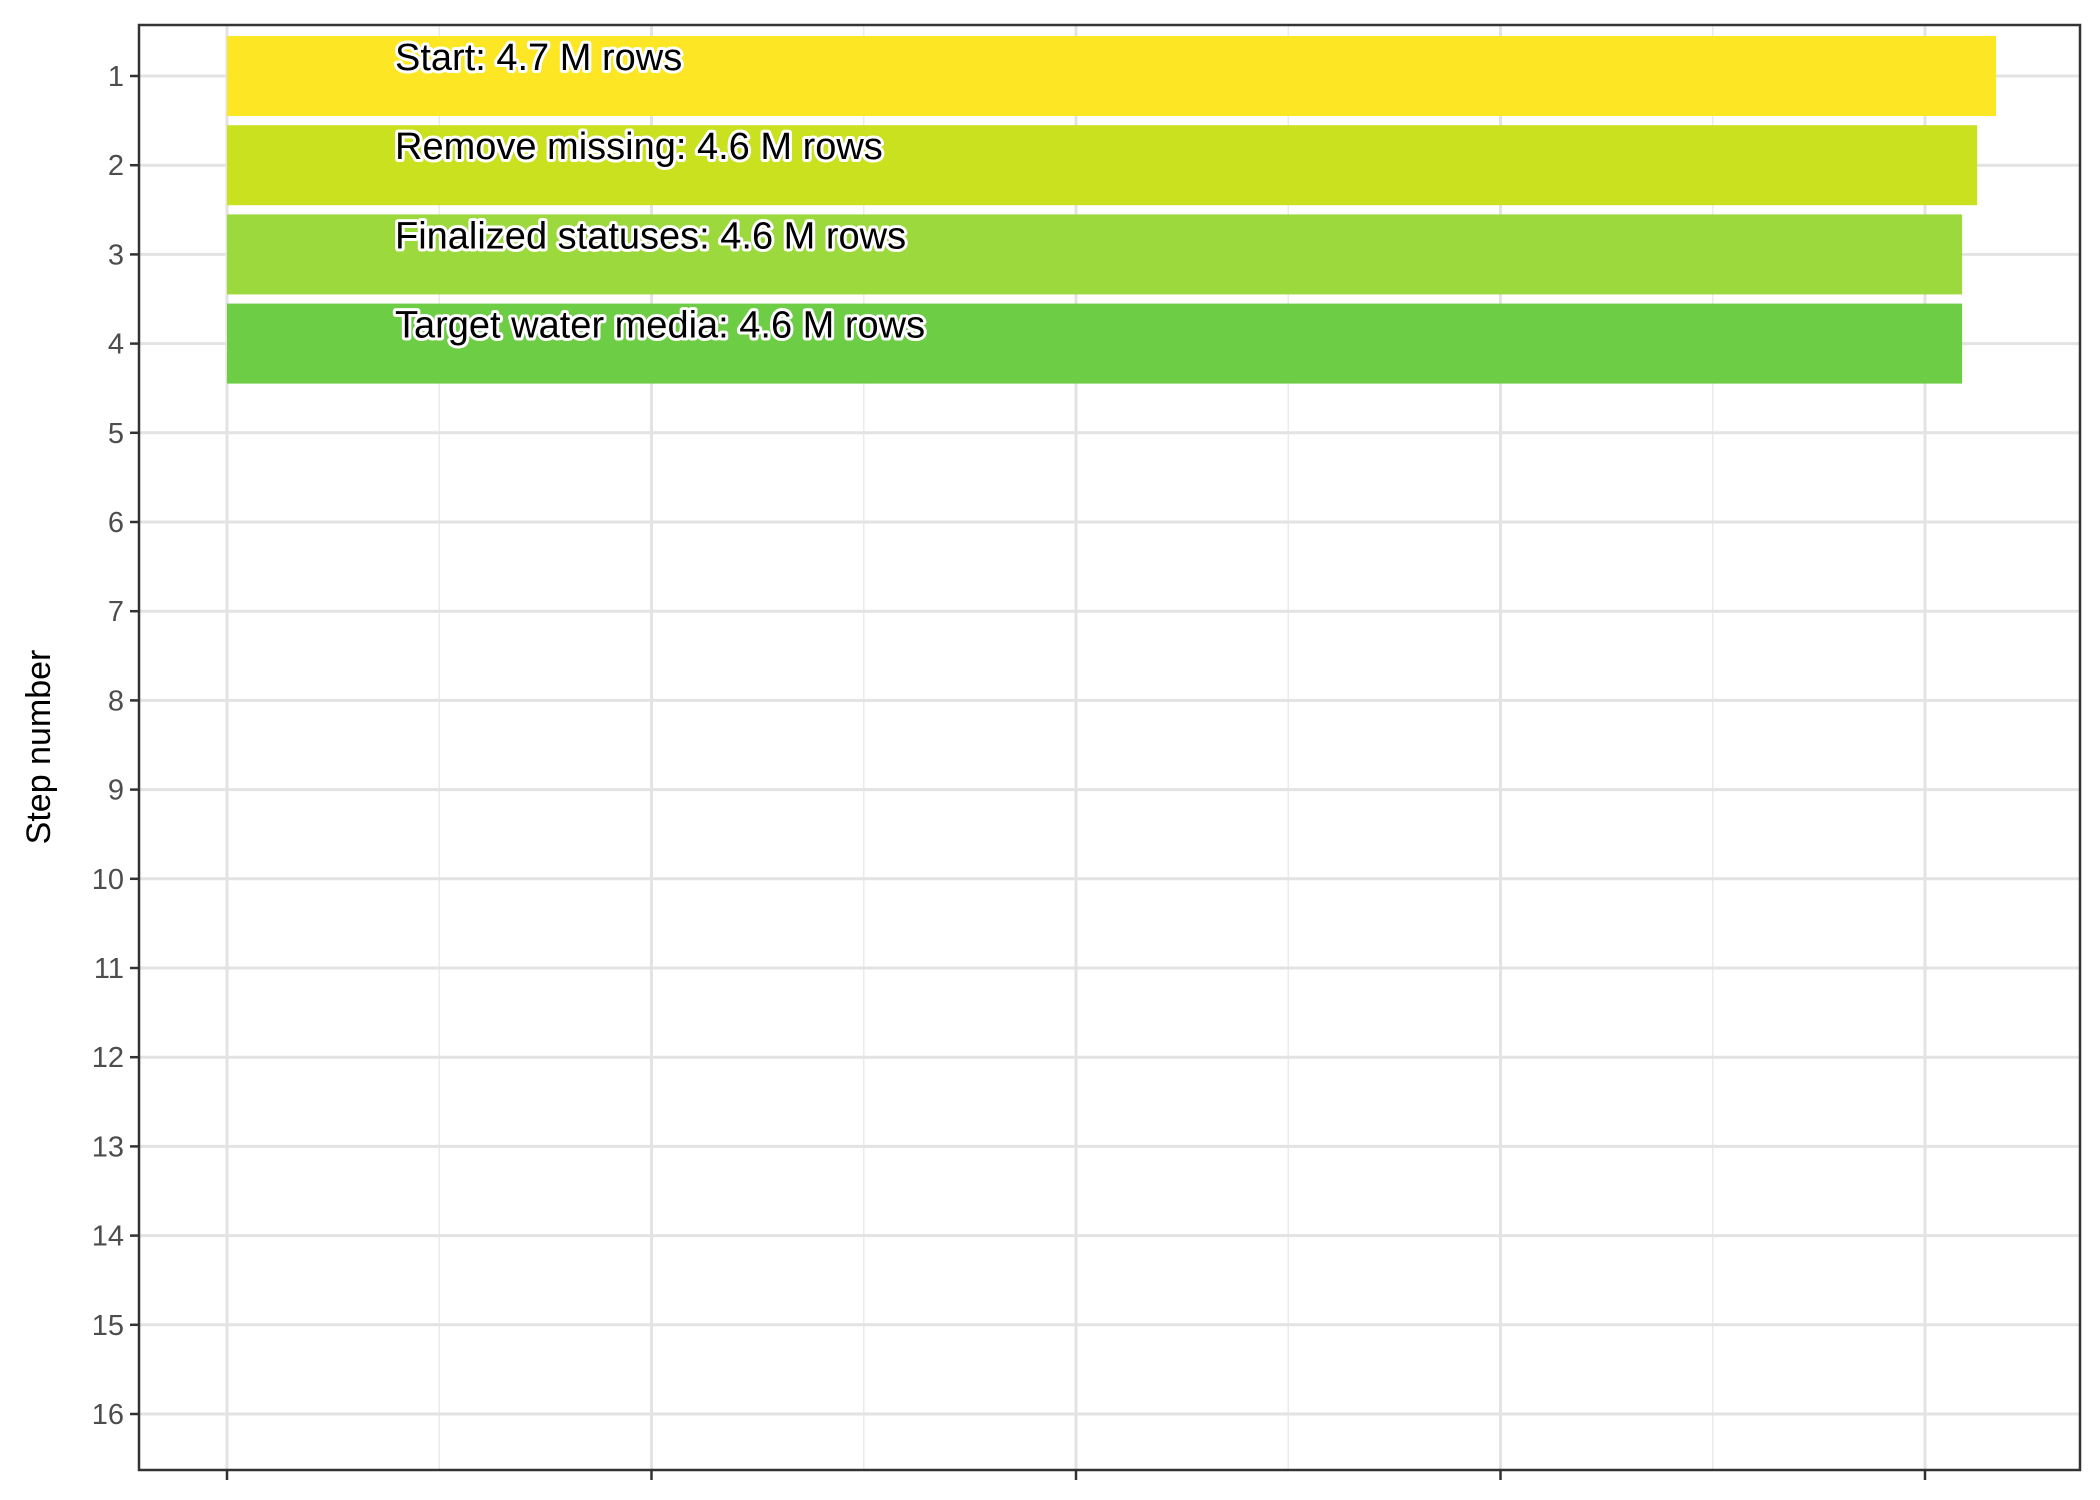 This screenshot has width=2100, height=1500. I want to click on x-axis-ticks, so click(1076, 1475).